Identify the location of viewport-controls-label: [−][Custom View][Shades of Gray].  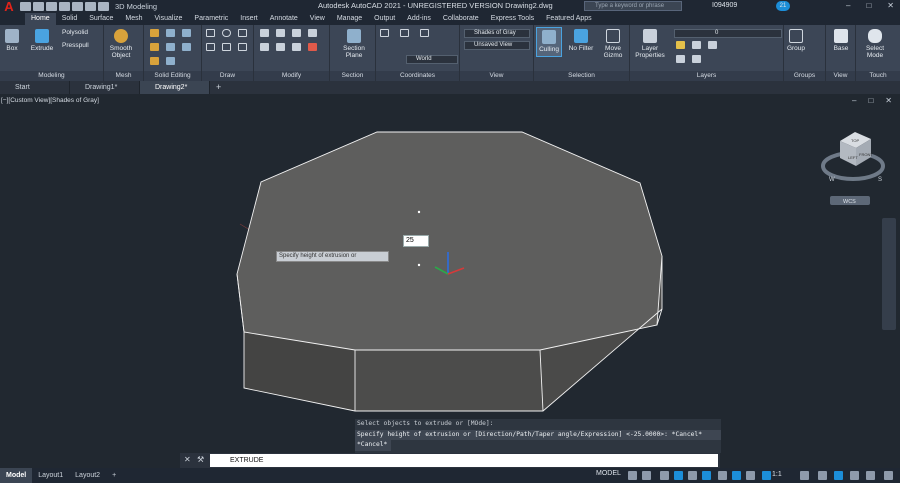
(50, 100).